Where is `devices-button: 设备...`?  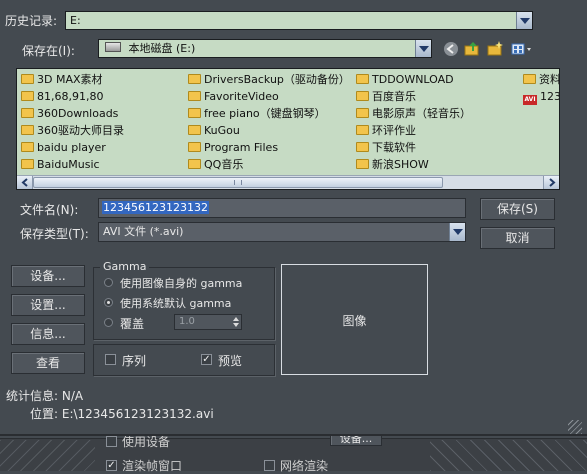
devices-button: 设备... is located at coordinates (48, 276).